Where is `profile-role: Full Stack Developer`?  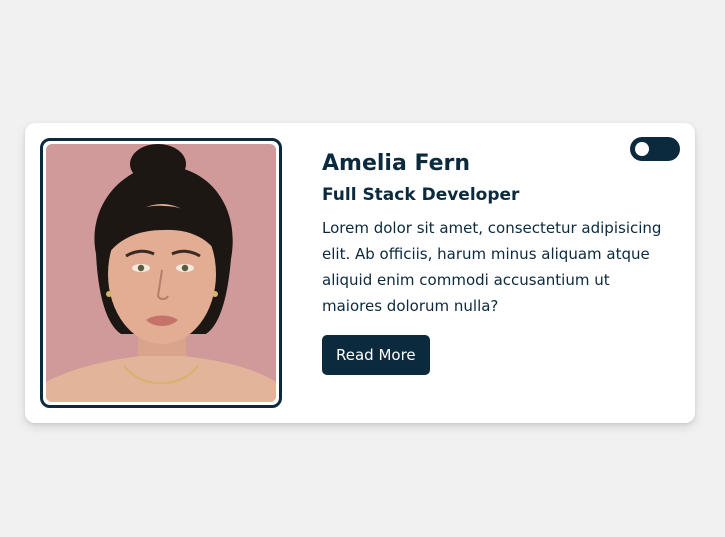 profile-role: Full Stack Developer is located at coordinates (421, 195).